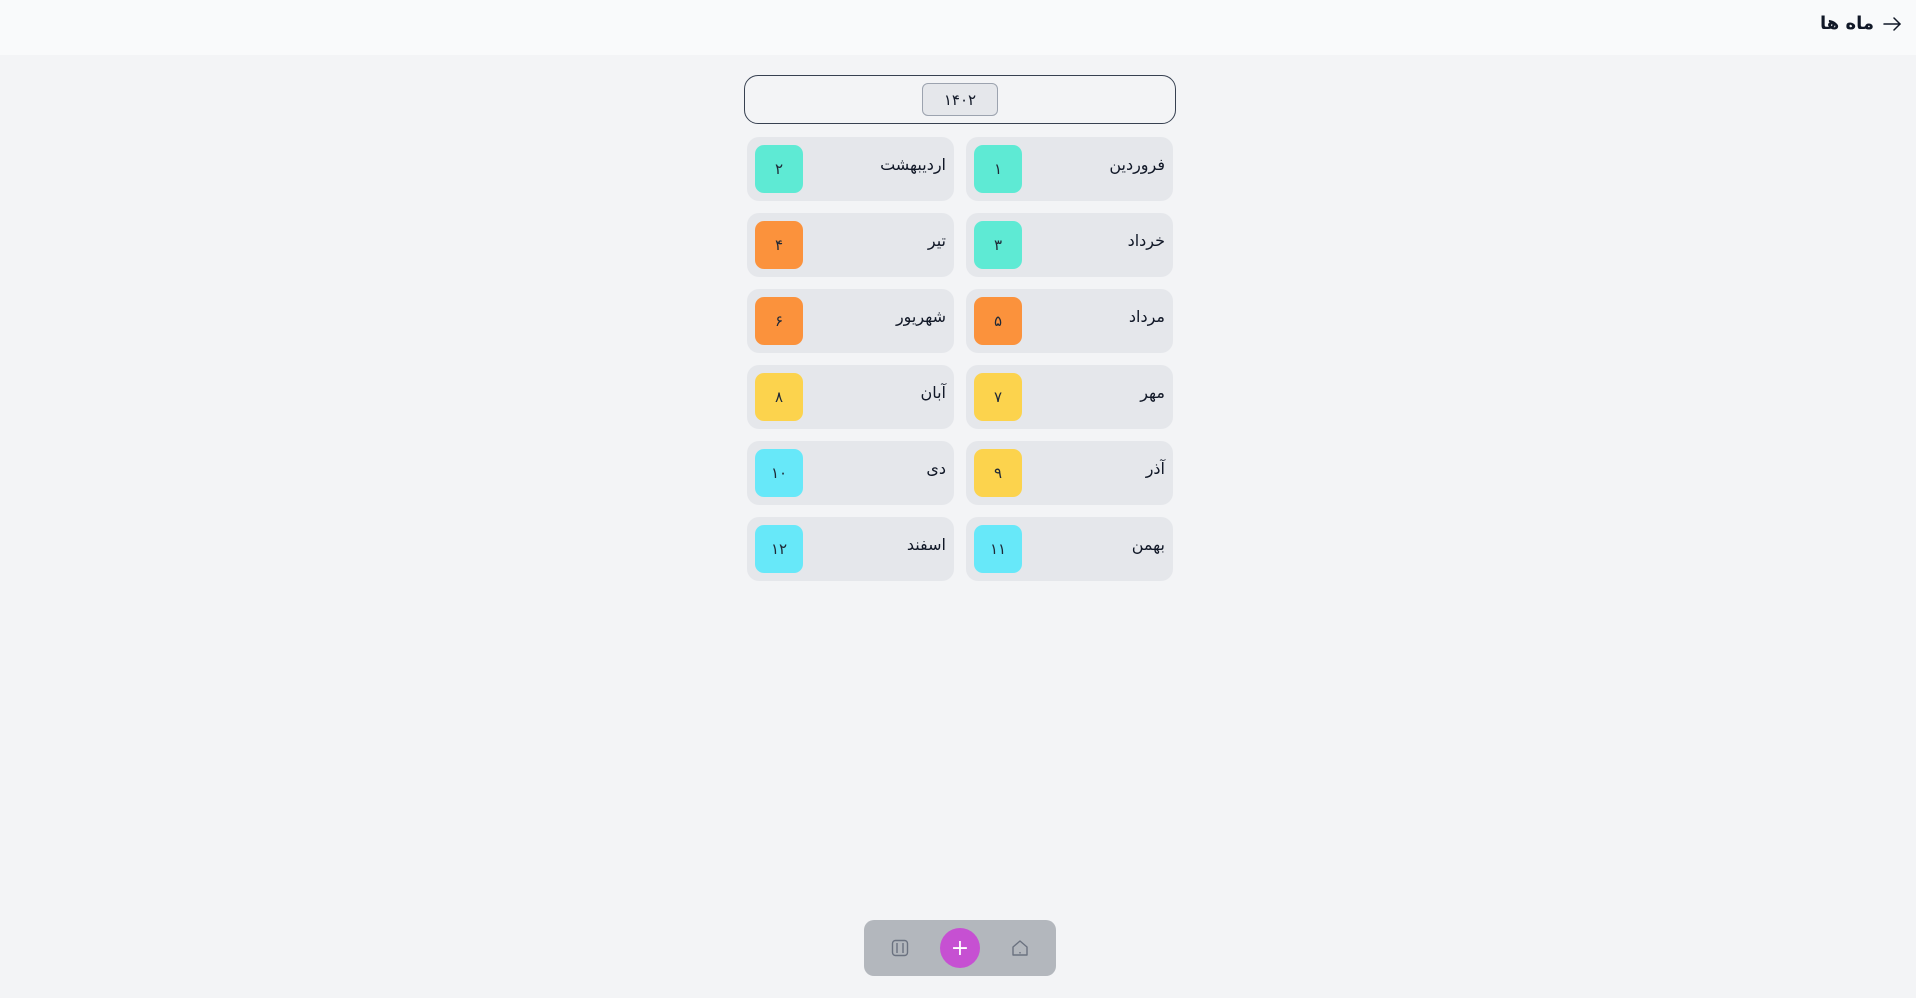  What do you see at coordinates (1846, 23) in the screenshot?
I see `page-title: ماه ها` at bounding box center [1846, 23].